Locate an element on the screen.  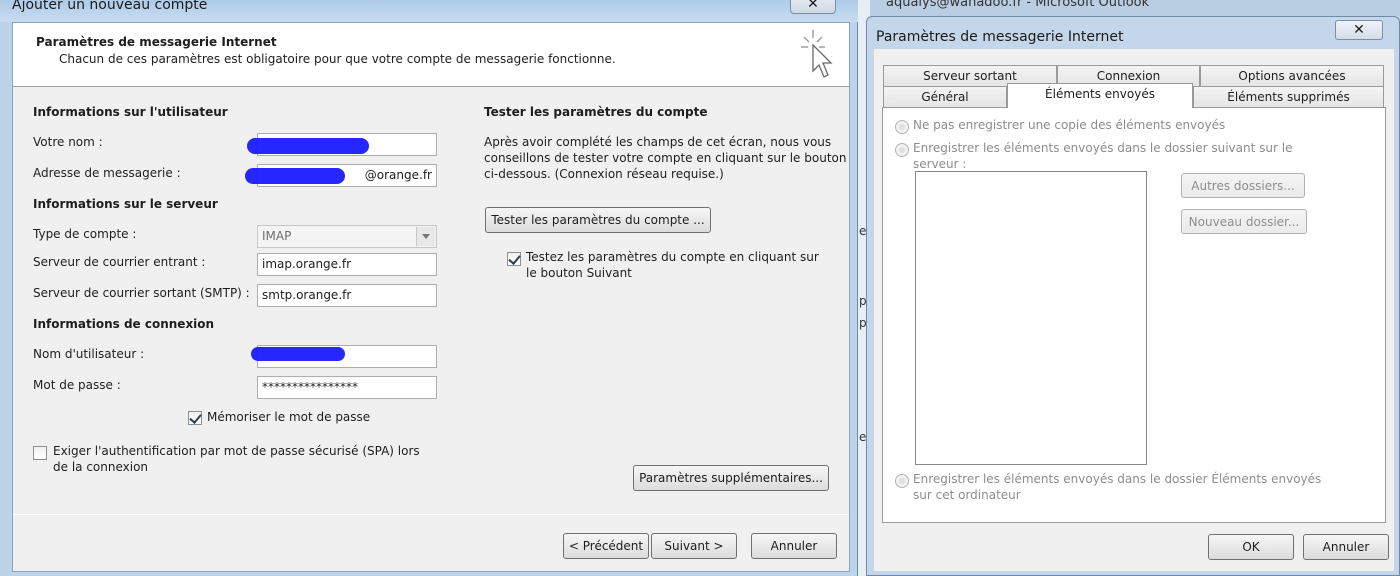
test-description-line3: ci-dessous. (Connexion réseau requise.) is located at coordinates (604, 174).